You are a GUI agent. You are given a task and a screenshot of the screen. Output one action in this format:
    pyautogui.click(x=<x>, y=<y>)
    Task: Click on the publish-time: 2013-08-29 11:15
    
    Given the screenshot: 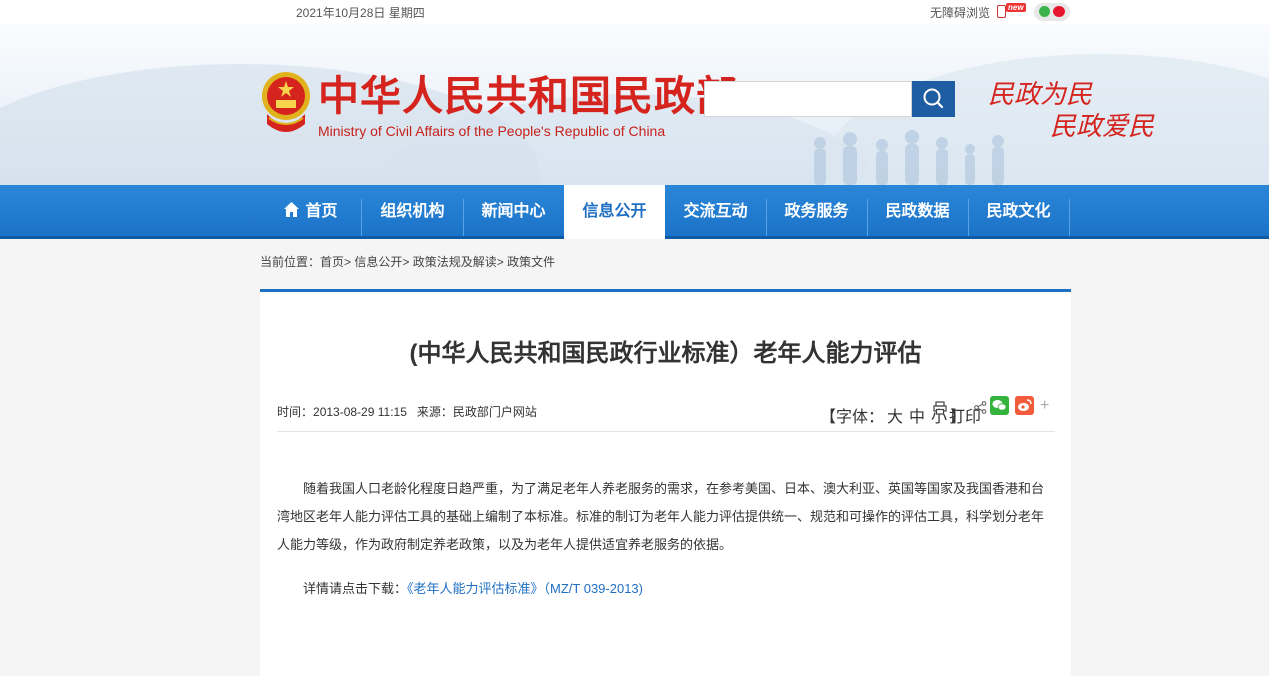 What is the action you would take?
    pyautogui.click(x=360, y=412)
    